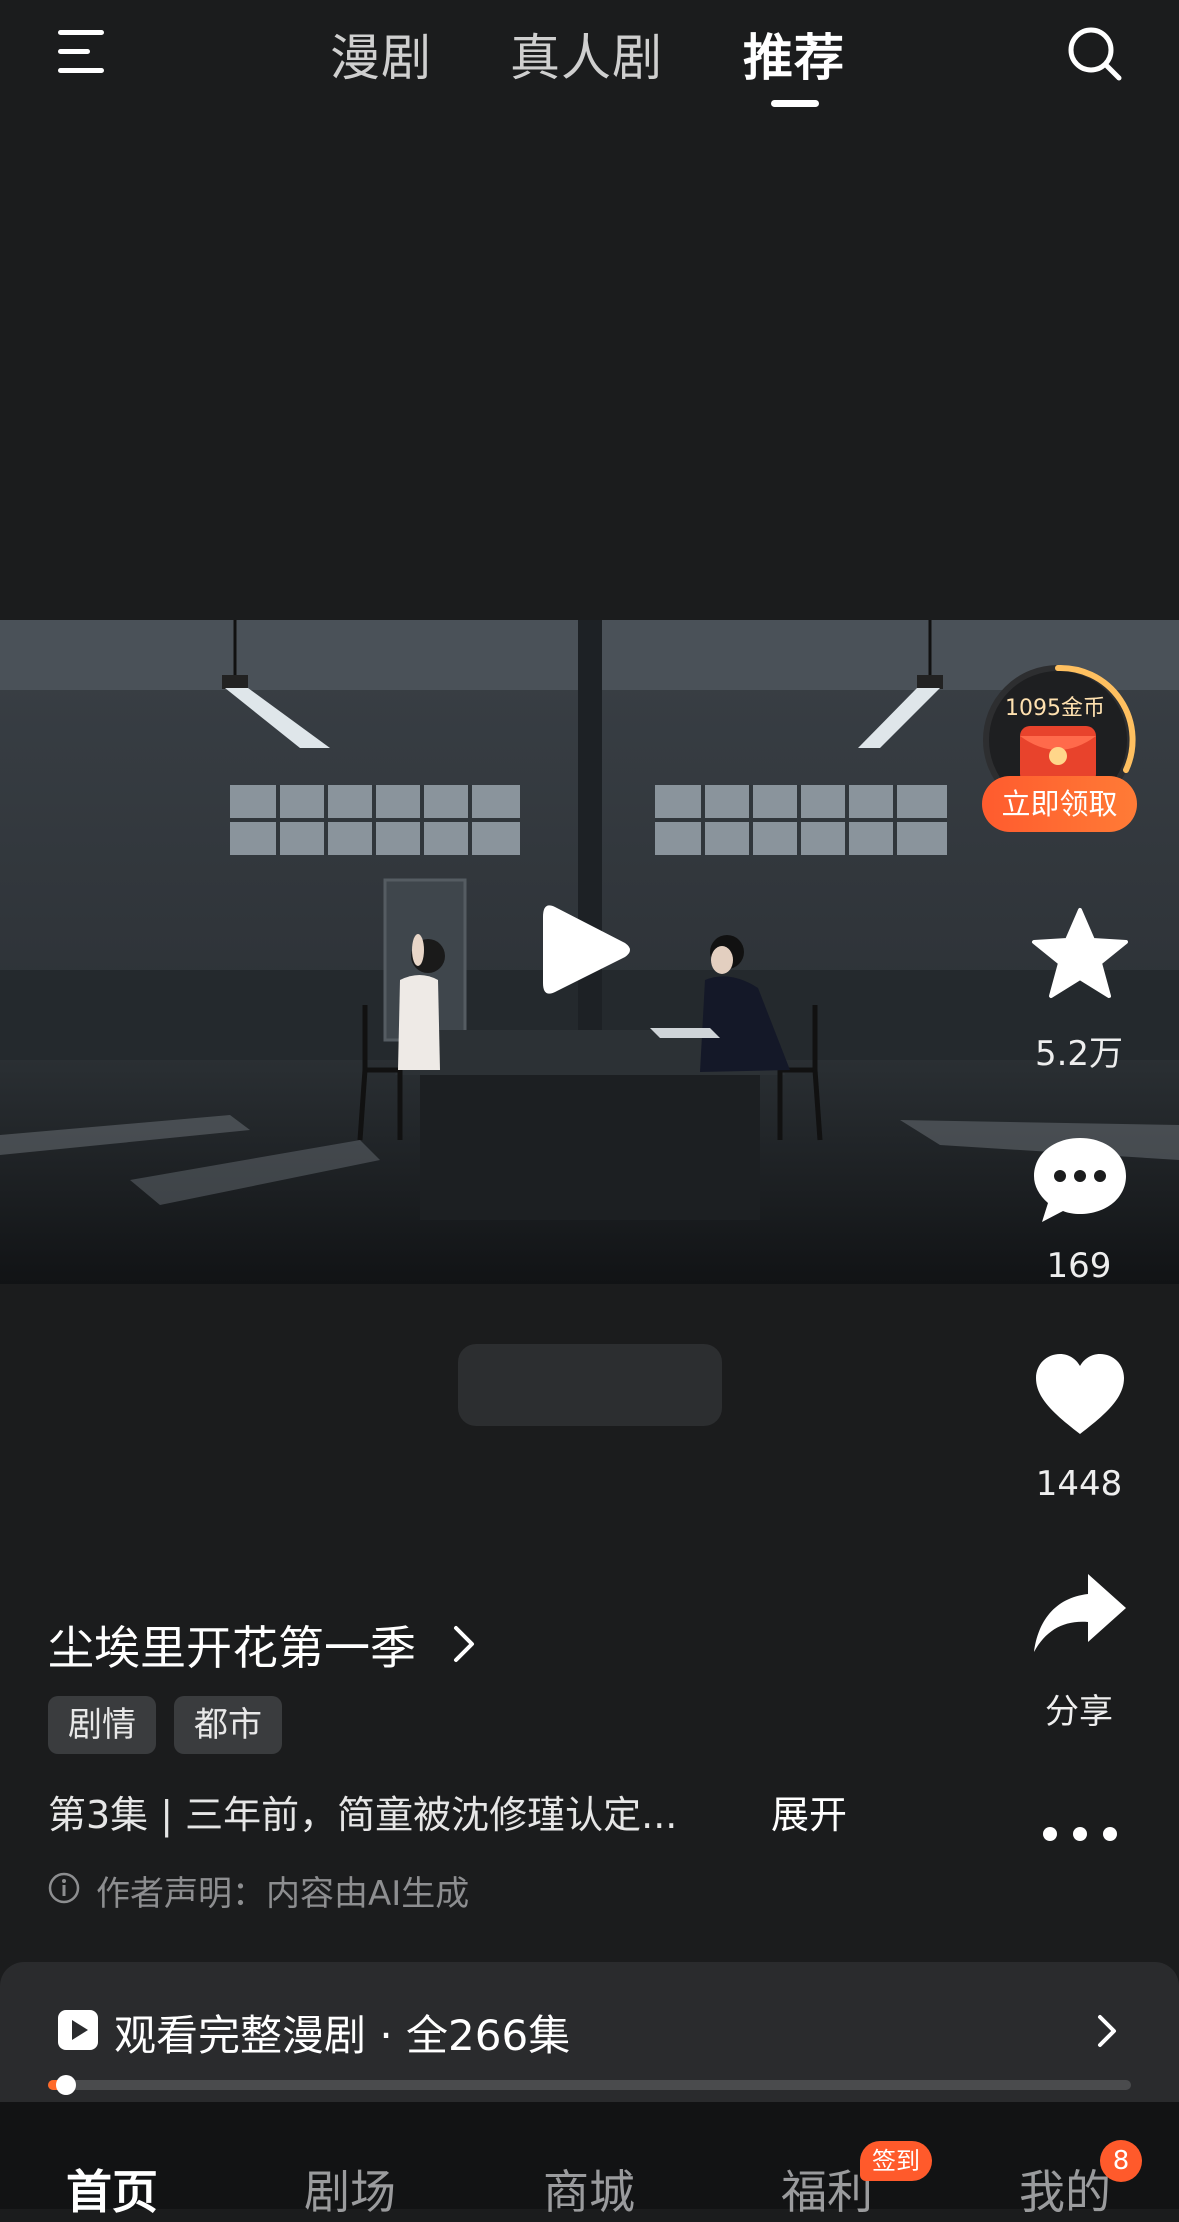 This screenshot has height=2222, width=1179. I want to click on nav-mine: 我的, so click(1065, 2189).